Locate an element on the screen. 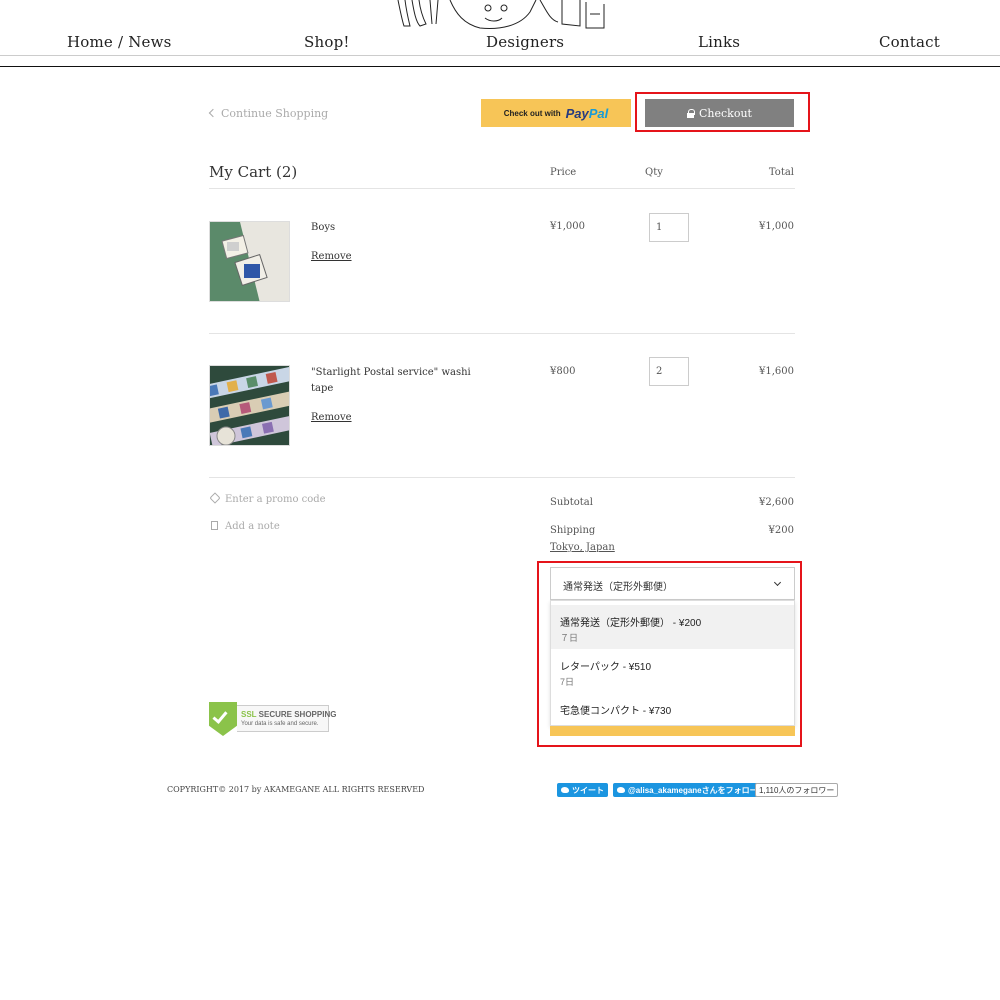 The width and height of the screenshot is (1000, 1000). highlight-box-checkout is located at coordinates (722, 112).